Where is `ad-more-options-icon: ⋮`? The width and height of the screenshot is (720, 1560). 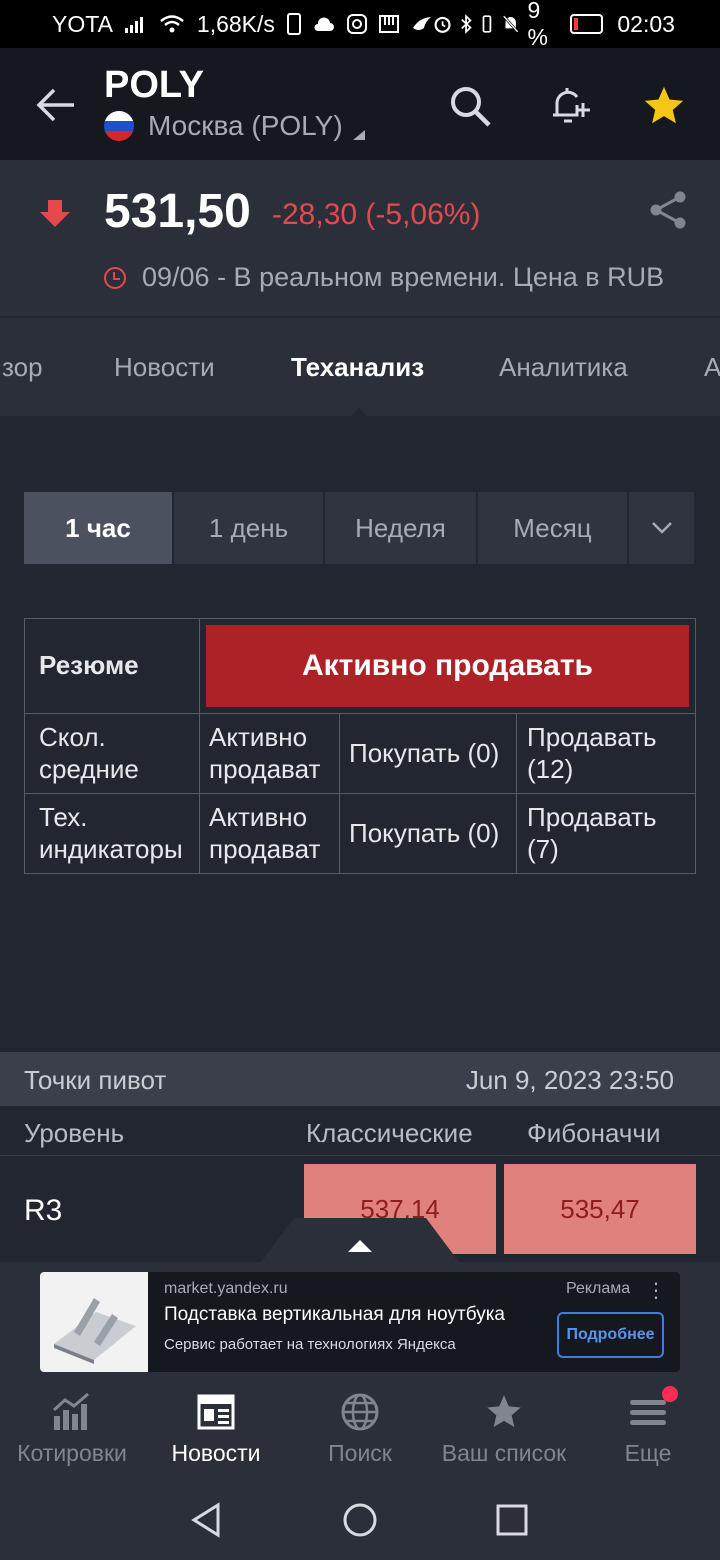 ad-more-options-icon: ⋮ is located at coordinates (656, 1290).